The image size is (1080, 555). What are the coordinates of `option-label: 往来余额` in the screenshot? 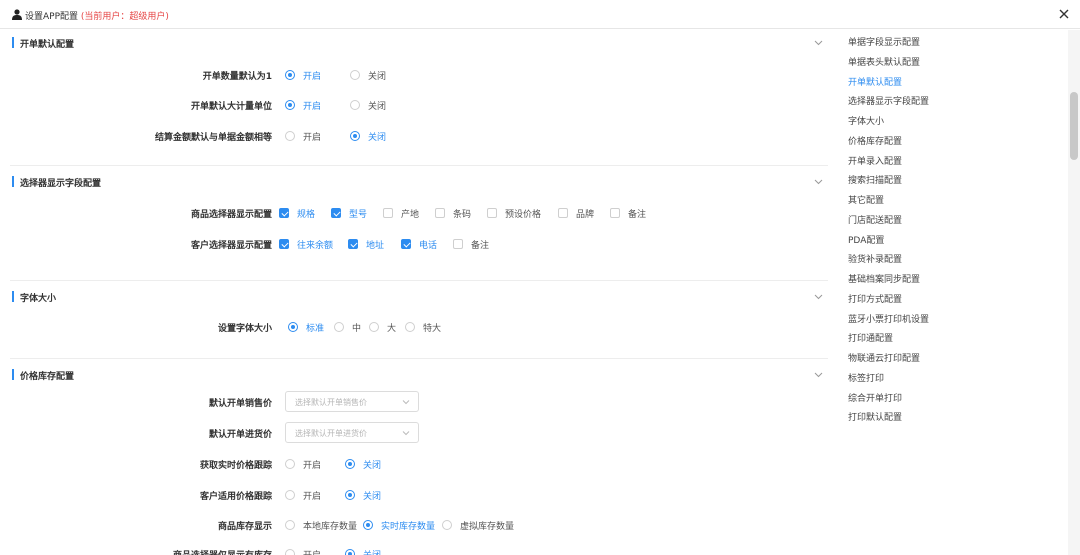 It's located at (315, 245).